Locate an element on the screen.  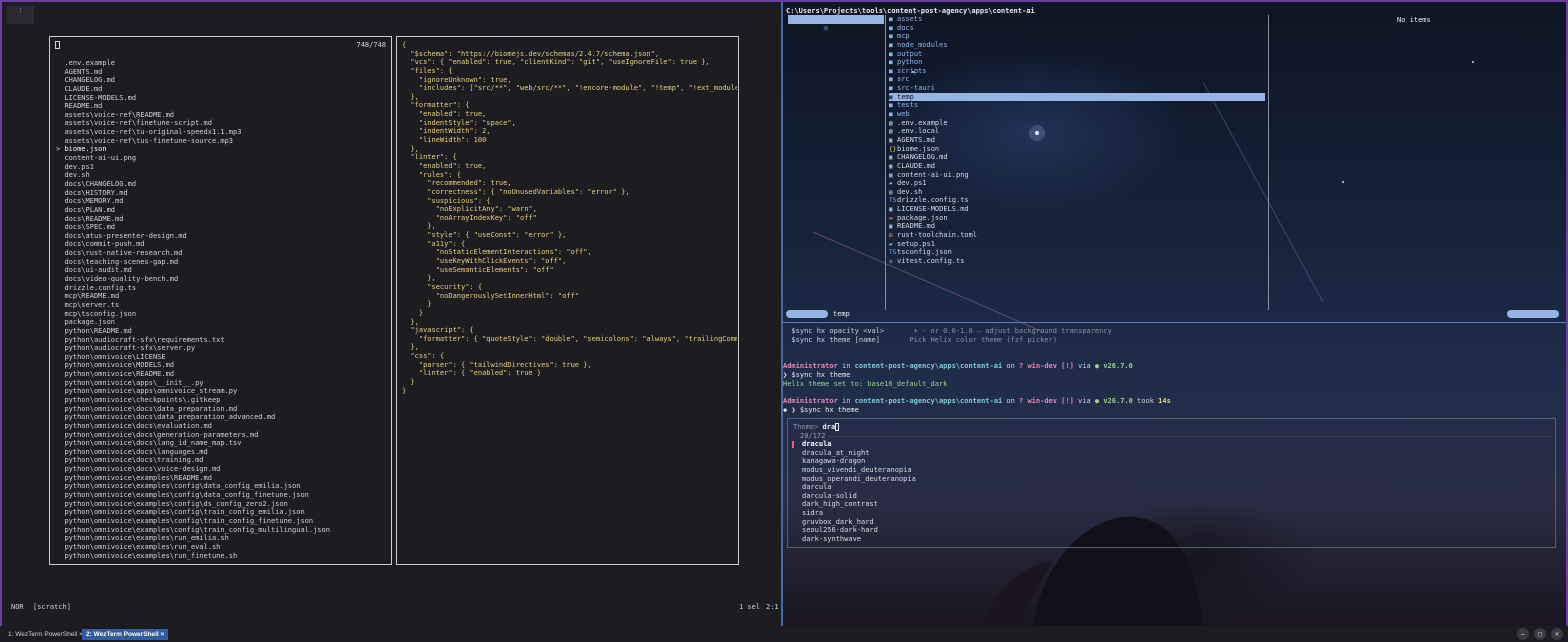
maximize-icon: ▢ is located at coordinates (1540, 634).